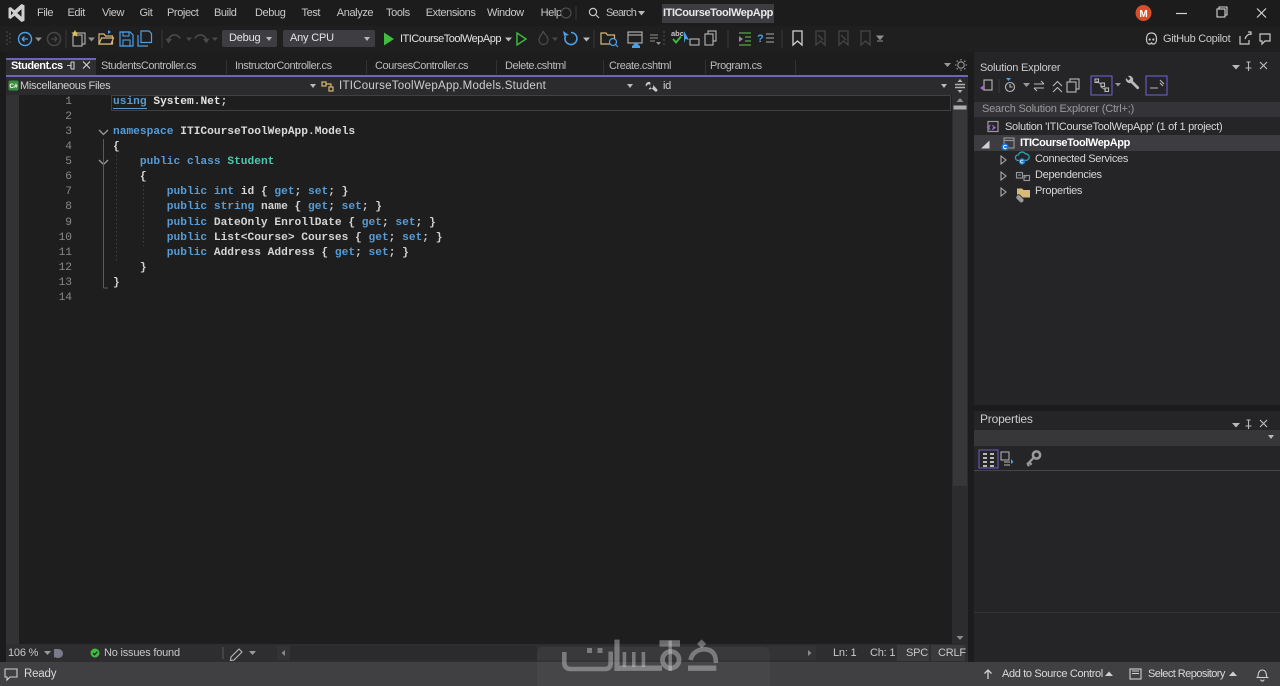 The height and width of the screenshot is (686, 1280). What do you see at coordinates (677, 33) in the screenshot?
I see `svg-text: abc` at bounding box center [677, 33].